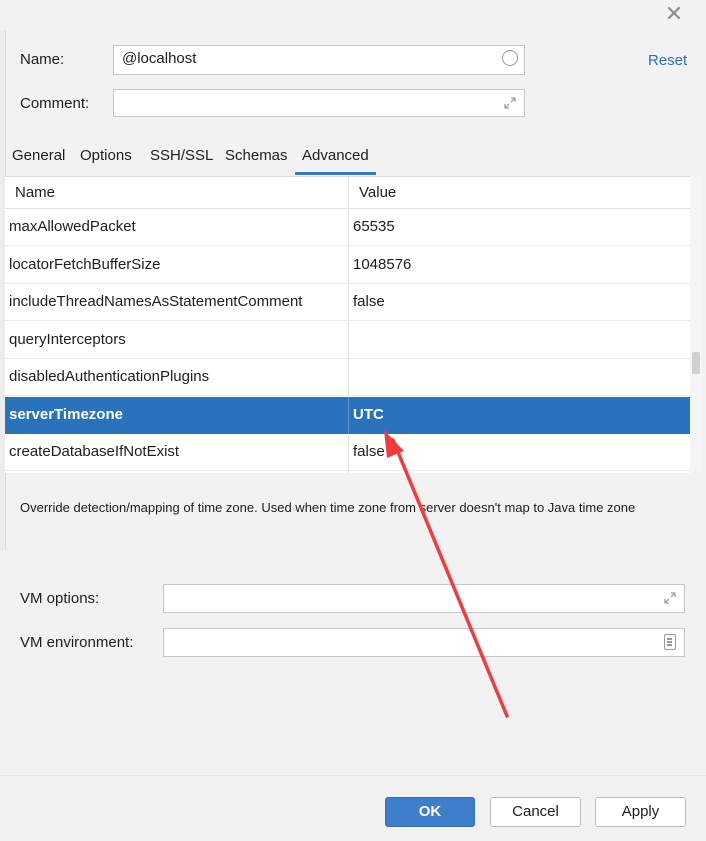 The height and width of the screenshot is (841, 706). What do you see at coordinates (353, 775) in the screenshot?
I see `footer-divider` at bounding box center [353, 775].